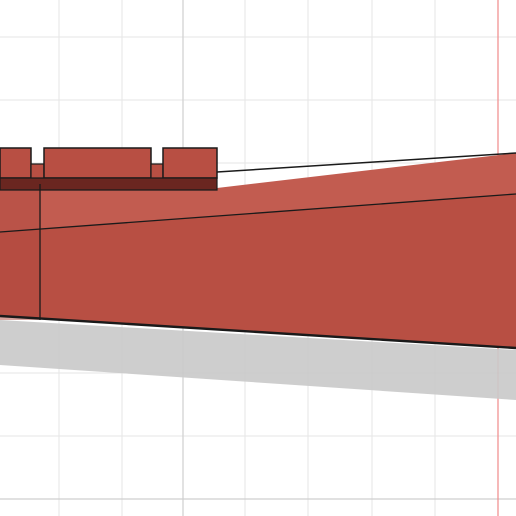 This screenshot has height=516, width=516. Describe the element at coordinates (109, 184) in the screenshot. I see `tab-underside` at that location.